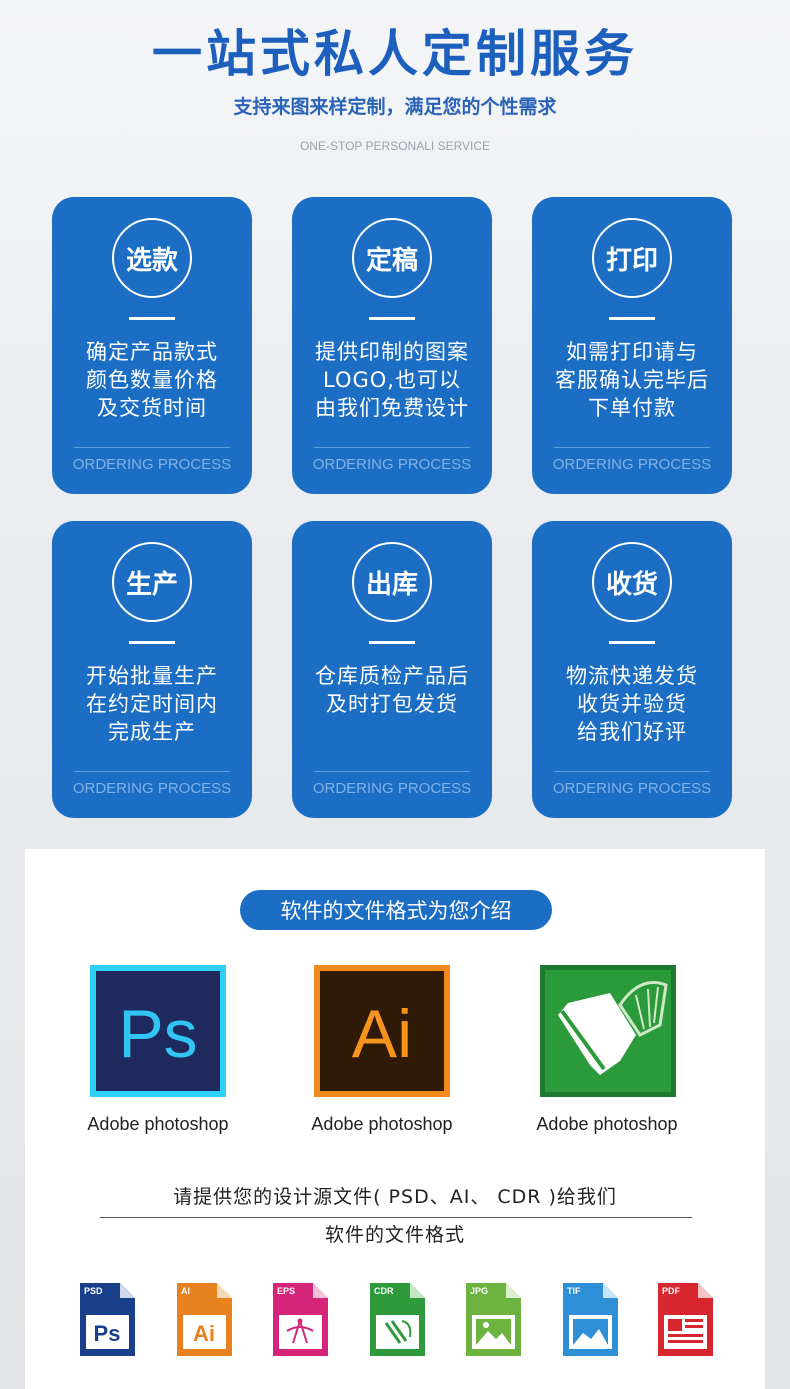 The width and height of the screenshot is (790, 1389). What do you see at coordinates (394, 1235) in the screenshot?
I see `file-format-note: 软件的文件格式` at bounding box center [394, 1235].